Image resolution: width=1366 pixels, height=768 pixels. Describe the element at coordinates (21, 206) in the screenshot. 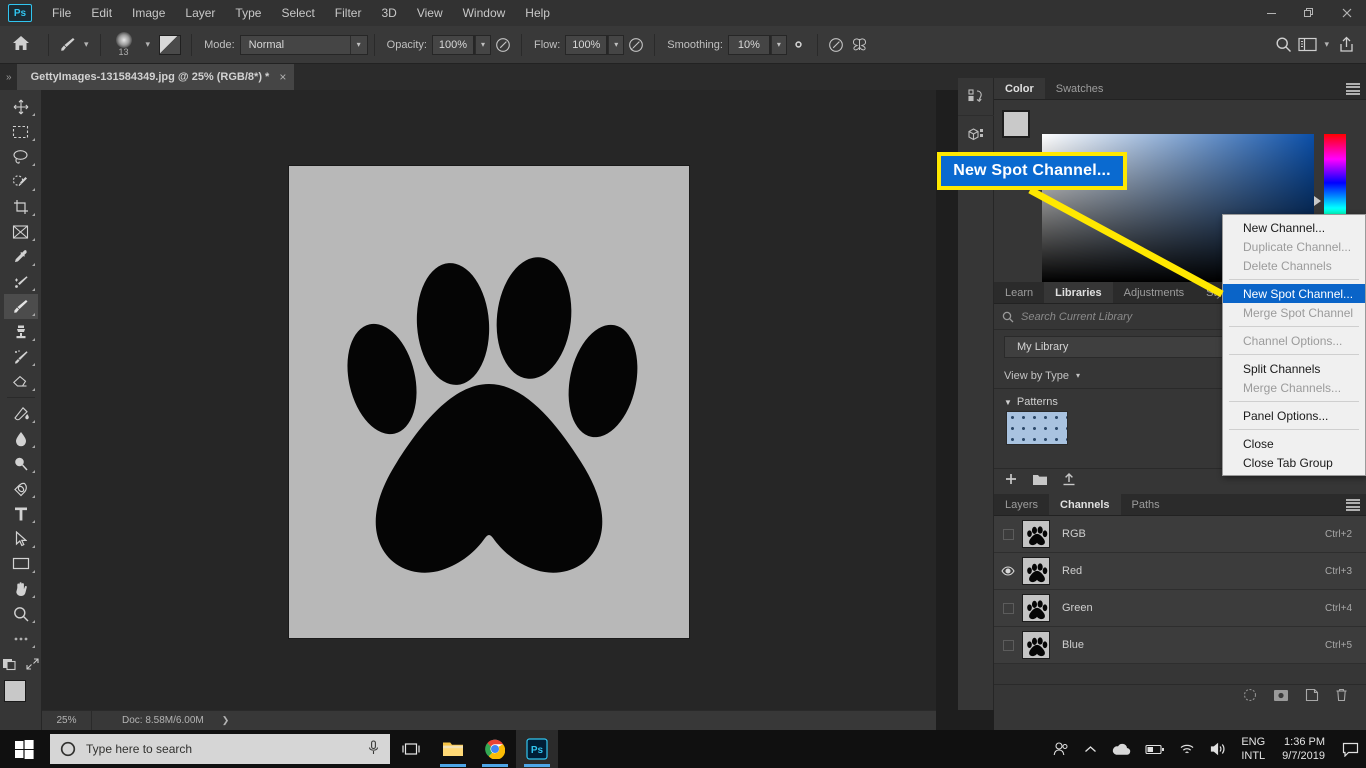

I see `crop-tool` at that location.